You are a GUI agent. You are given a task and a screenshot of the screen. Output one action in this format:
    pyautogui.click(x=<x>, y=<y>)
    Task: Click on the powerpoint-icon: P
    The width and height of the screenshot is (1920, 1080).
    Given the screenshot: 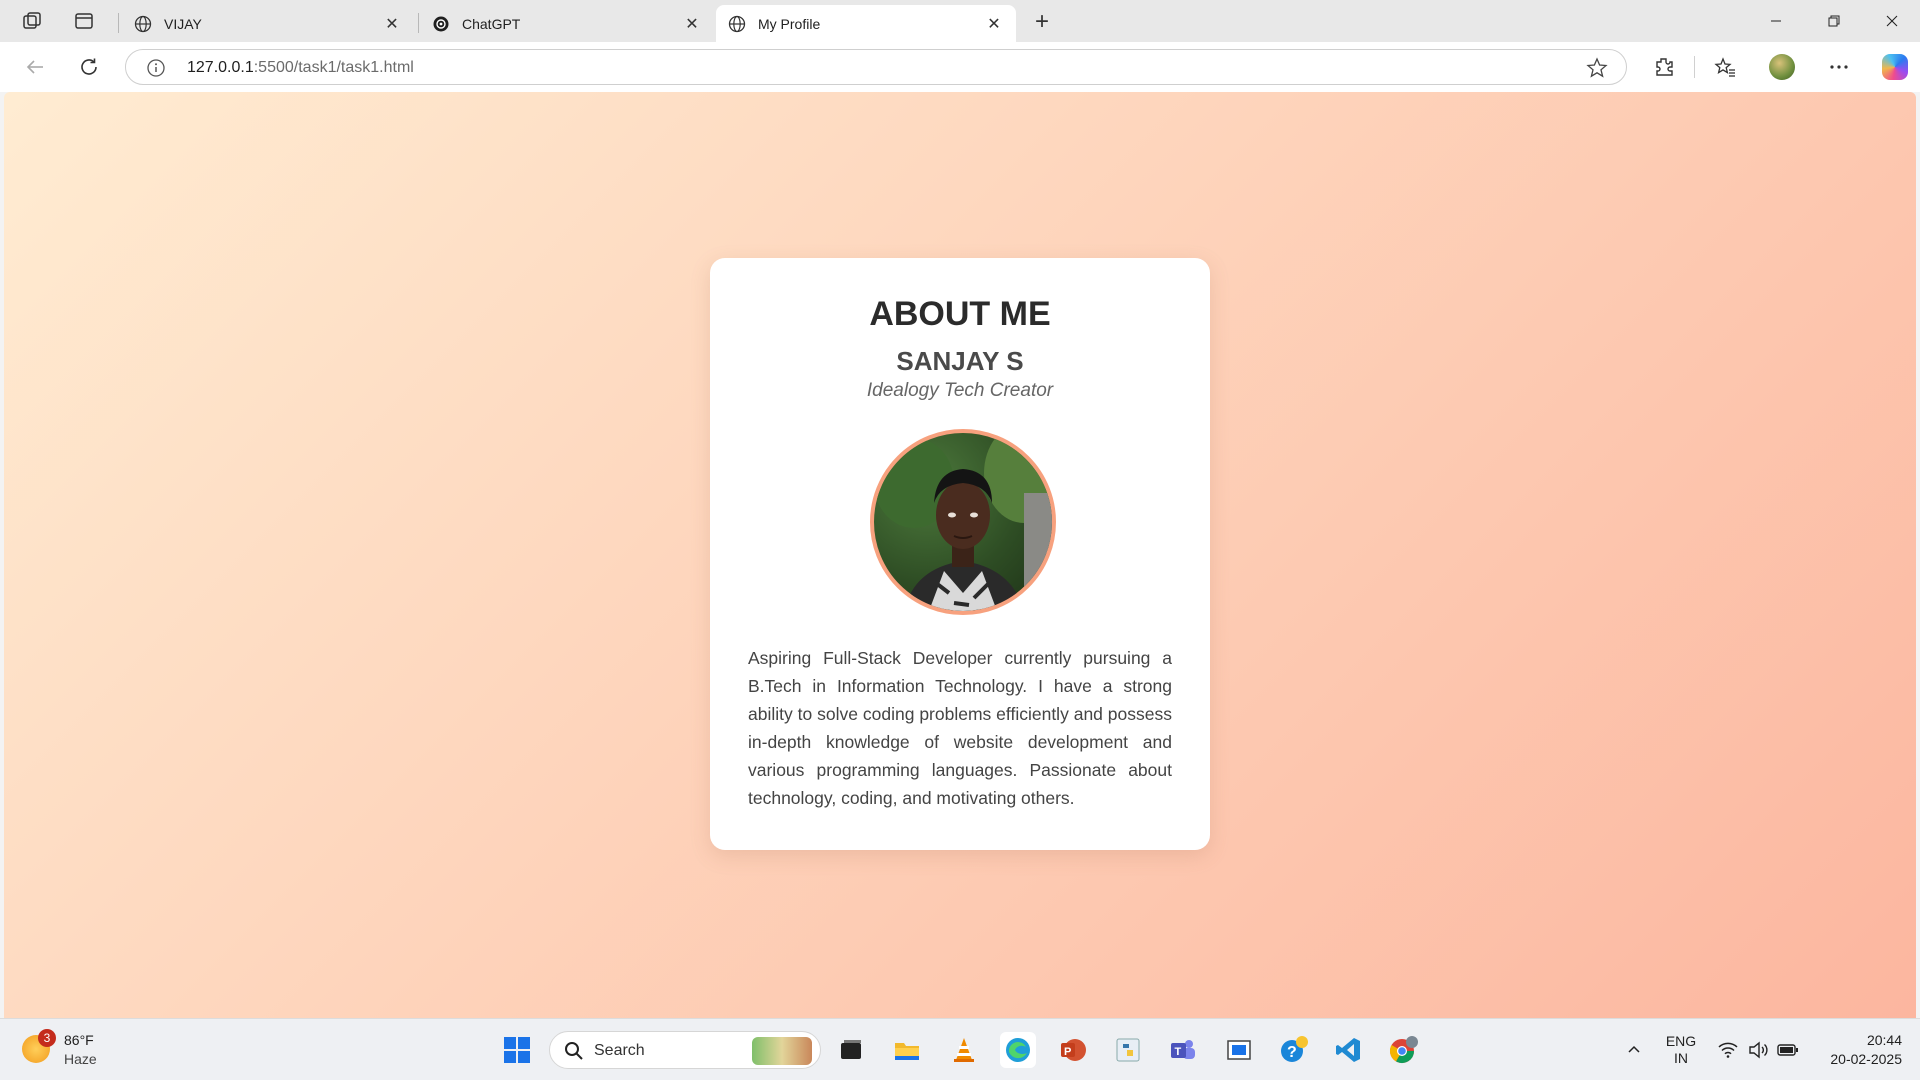 What is the action you would take?
    pyautogui.click(x=1073, y=1050)
    